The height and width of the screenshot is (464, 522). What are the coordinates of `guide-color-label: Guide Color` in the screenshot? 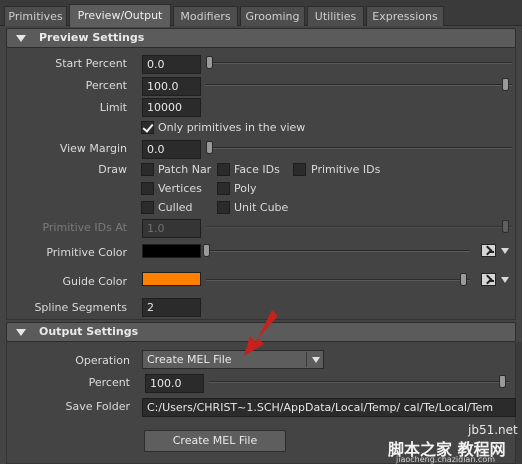 It's located at (94, 281).